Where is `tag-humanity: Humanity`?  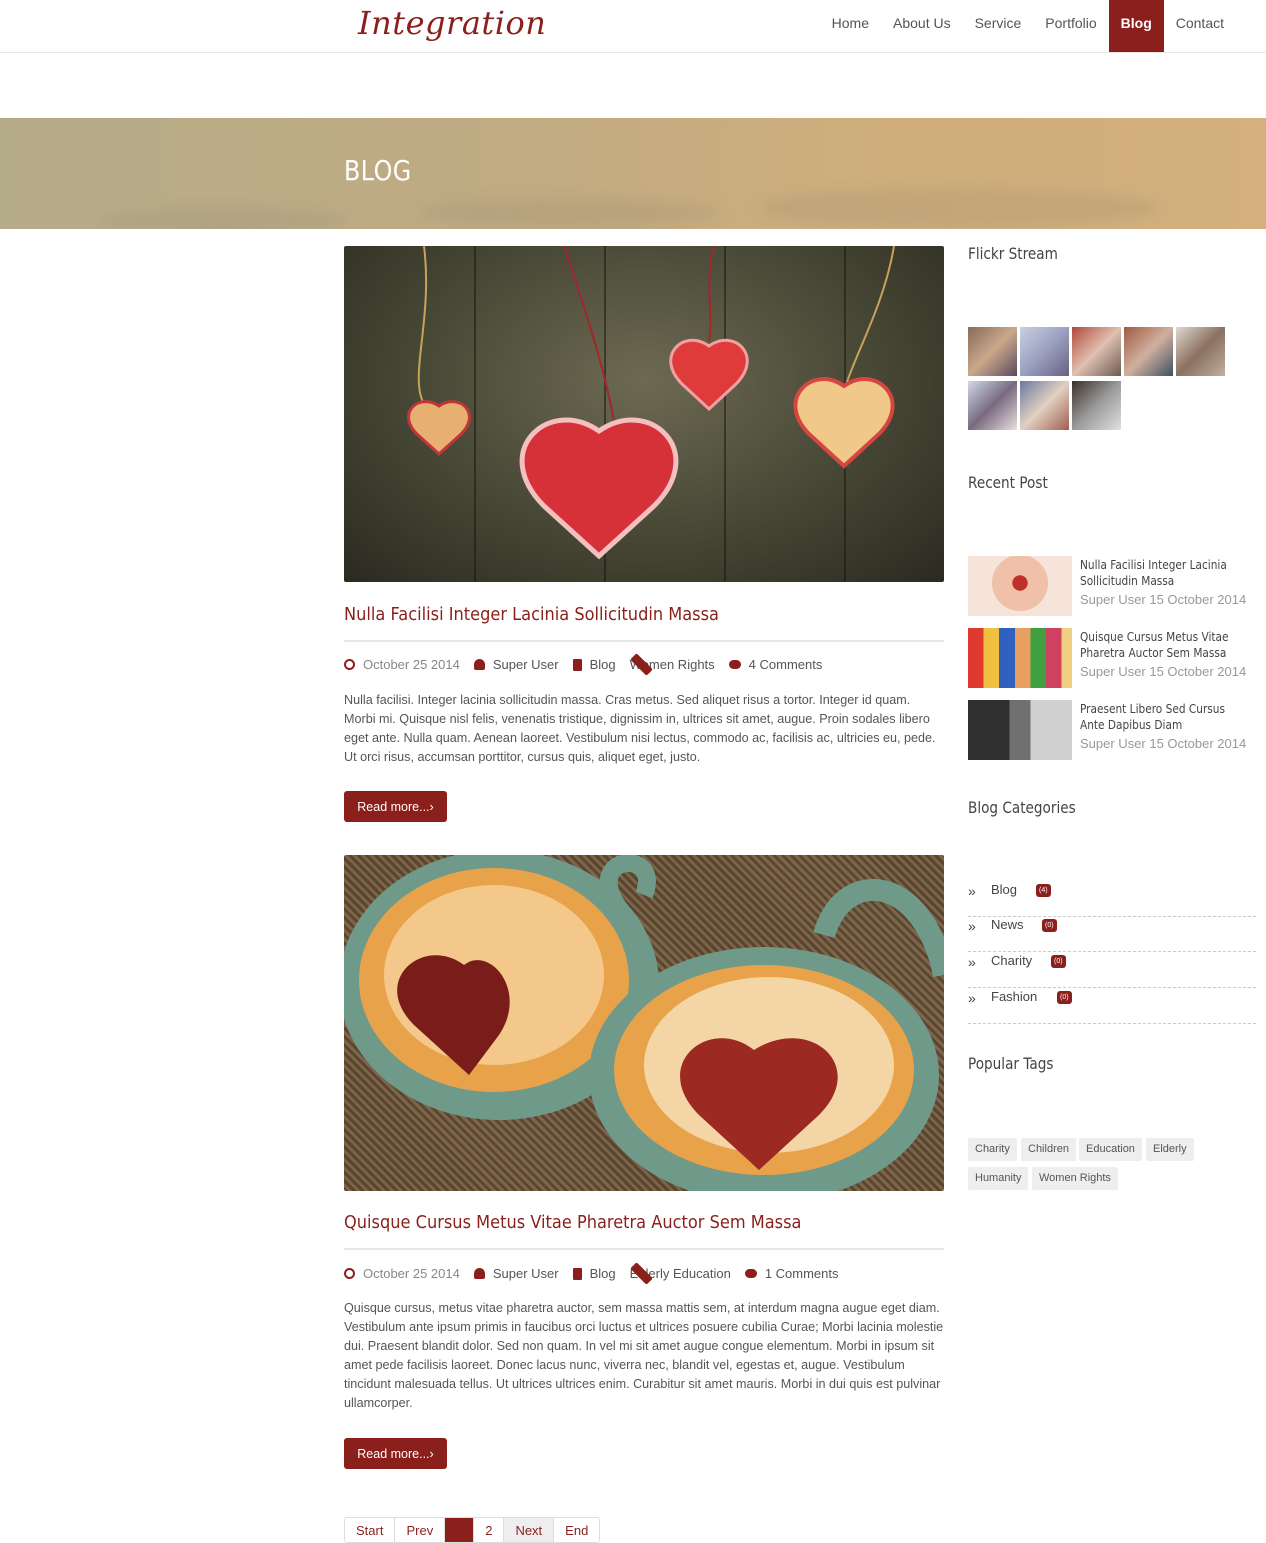
tag-humanity: Humanity is located at coordinates (998, 1178).